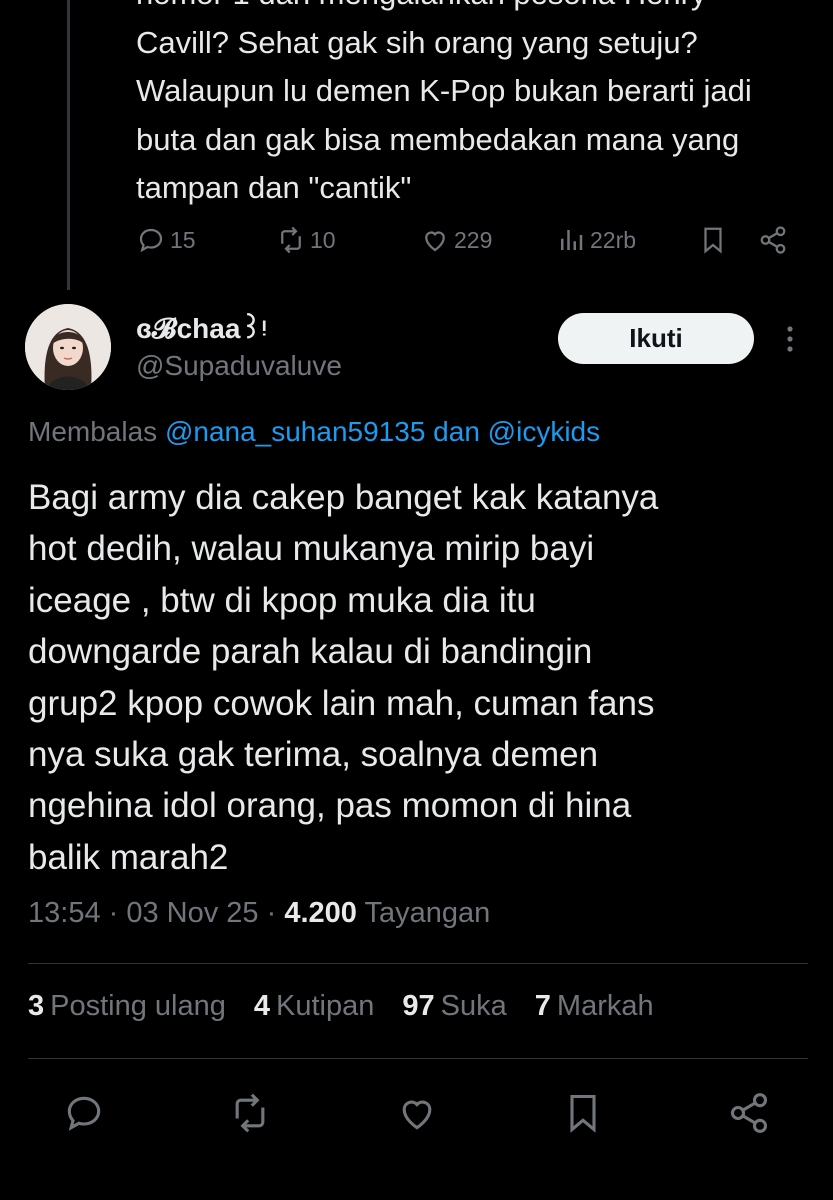  I want to click on replying-to: Membalas @nana_suhan59135 dan @icykids, so click(314, 432).